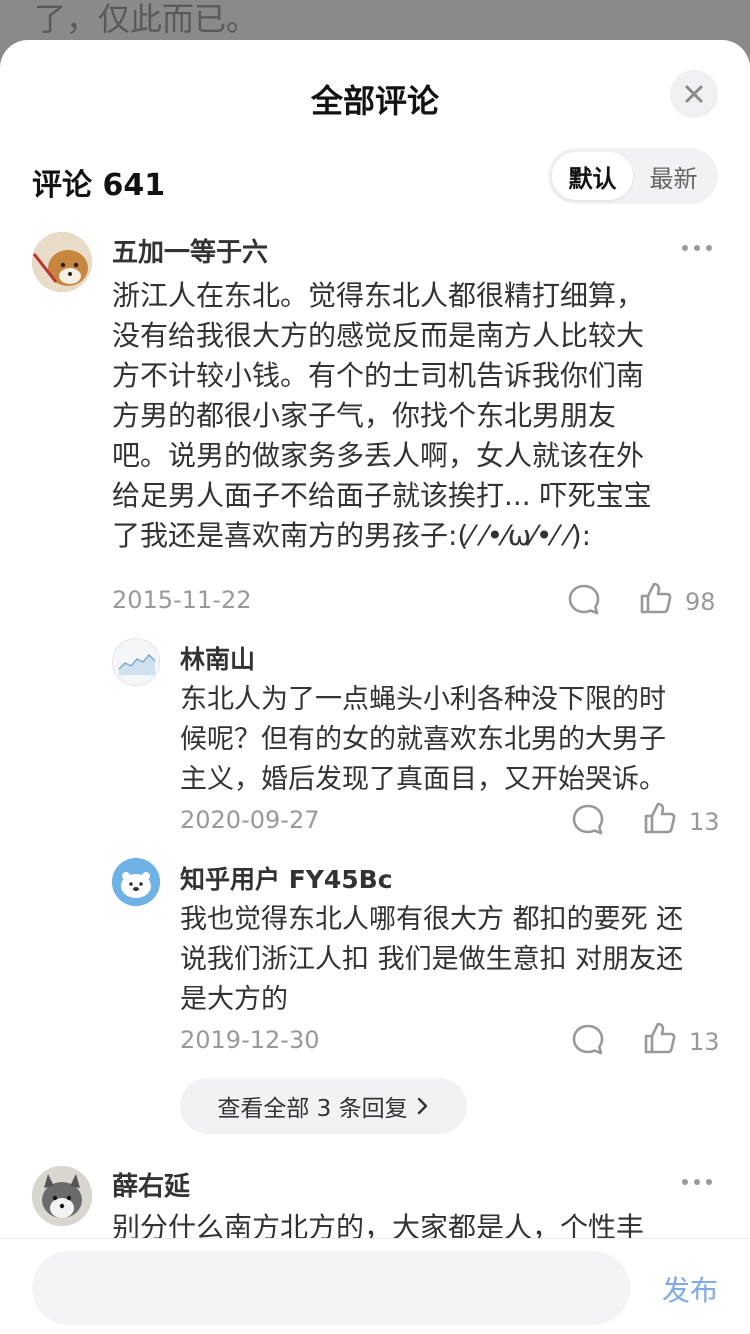  Describe the element at coordinates (182, 600) in the screenshot. I see `comment-date: 2015-11-22` at that location.